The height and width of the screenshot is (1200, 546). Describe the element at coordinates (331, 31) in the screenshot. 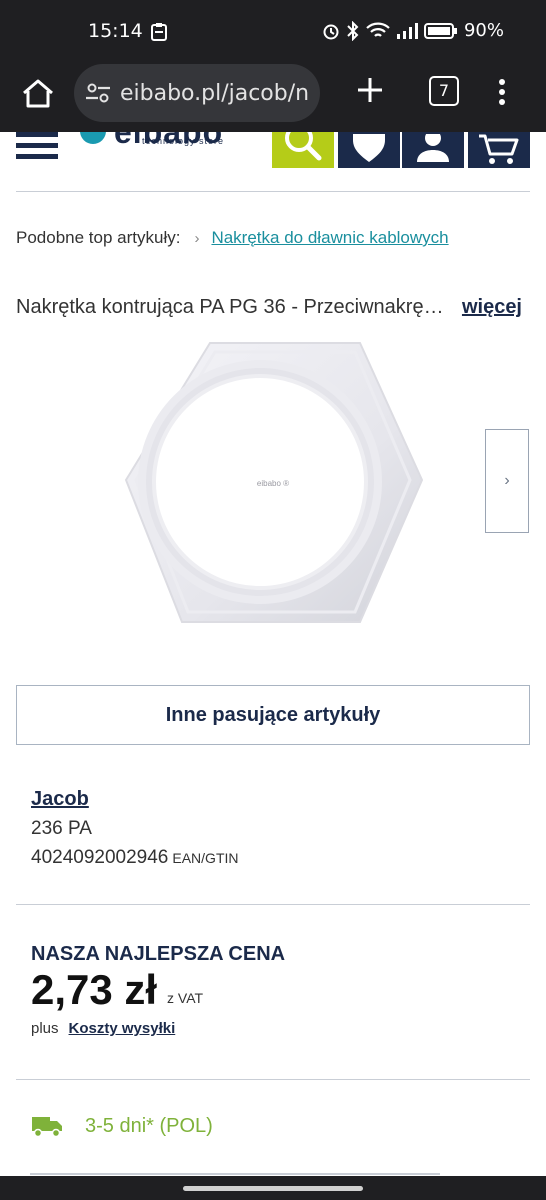

I see `alarm-icon` at that location.